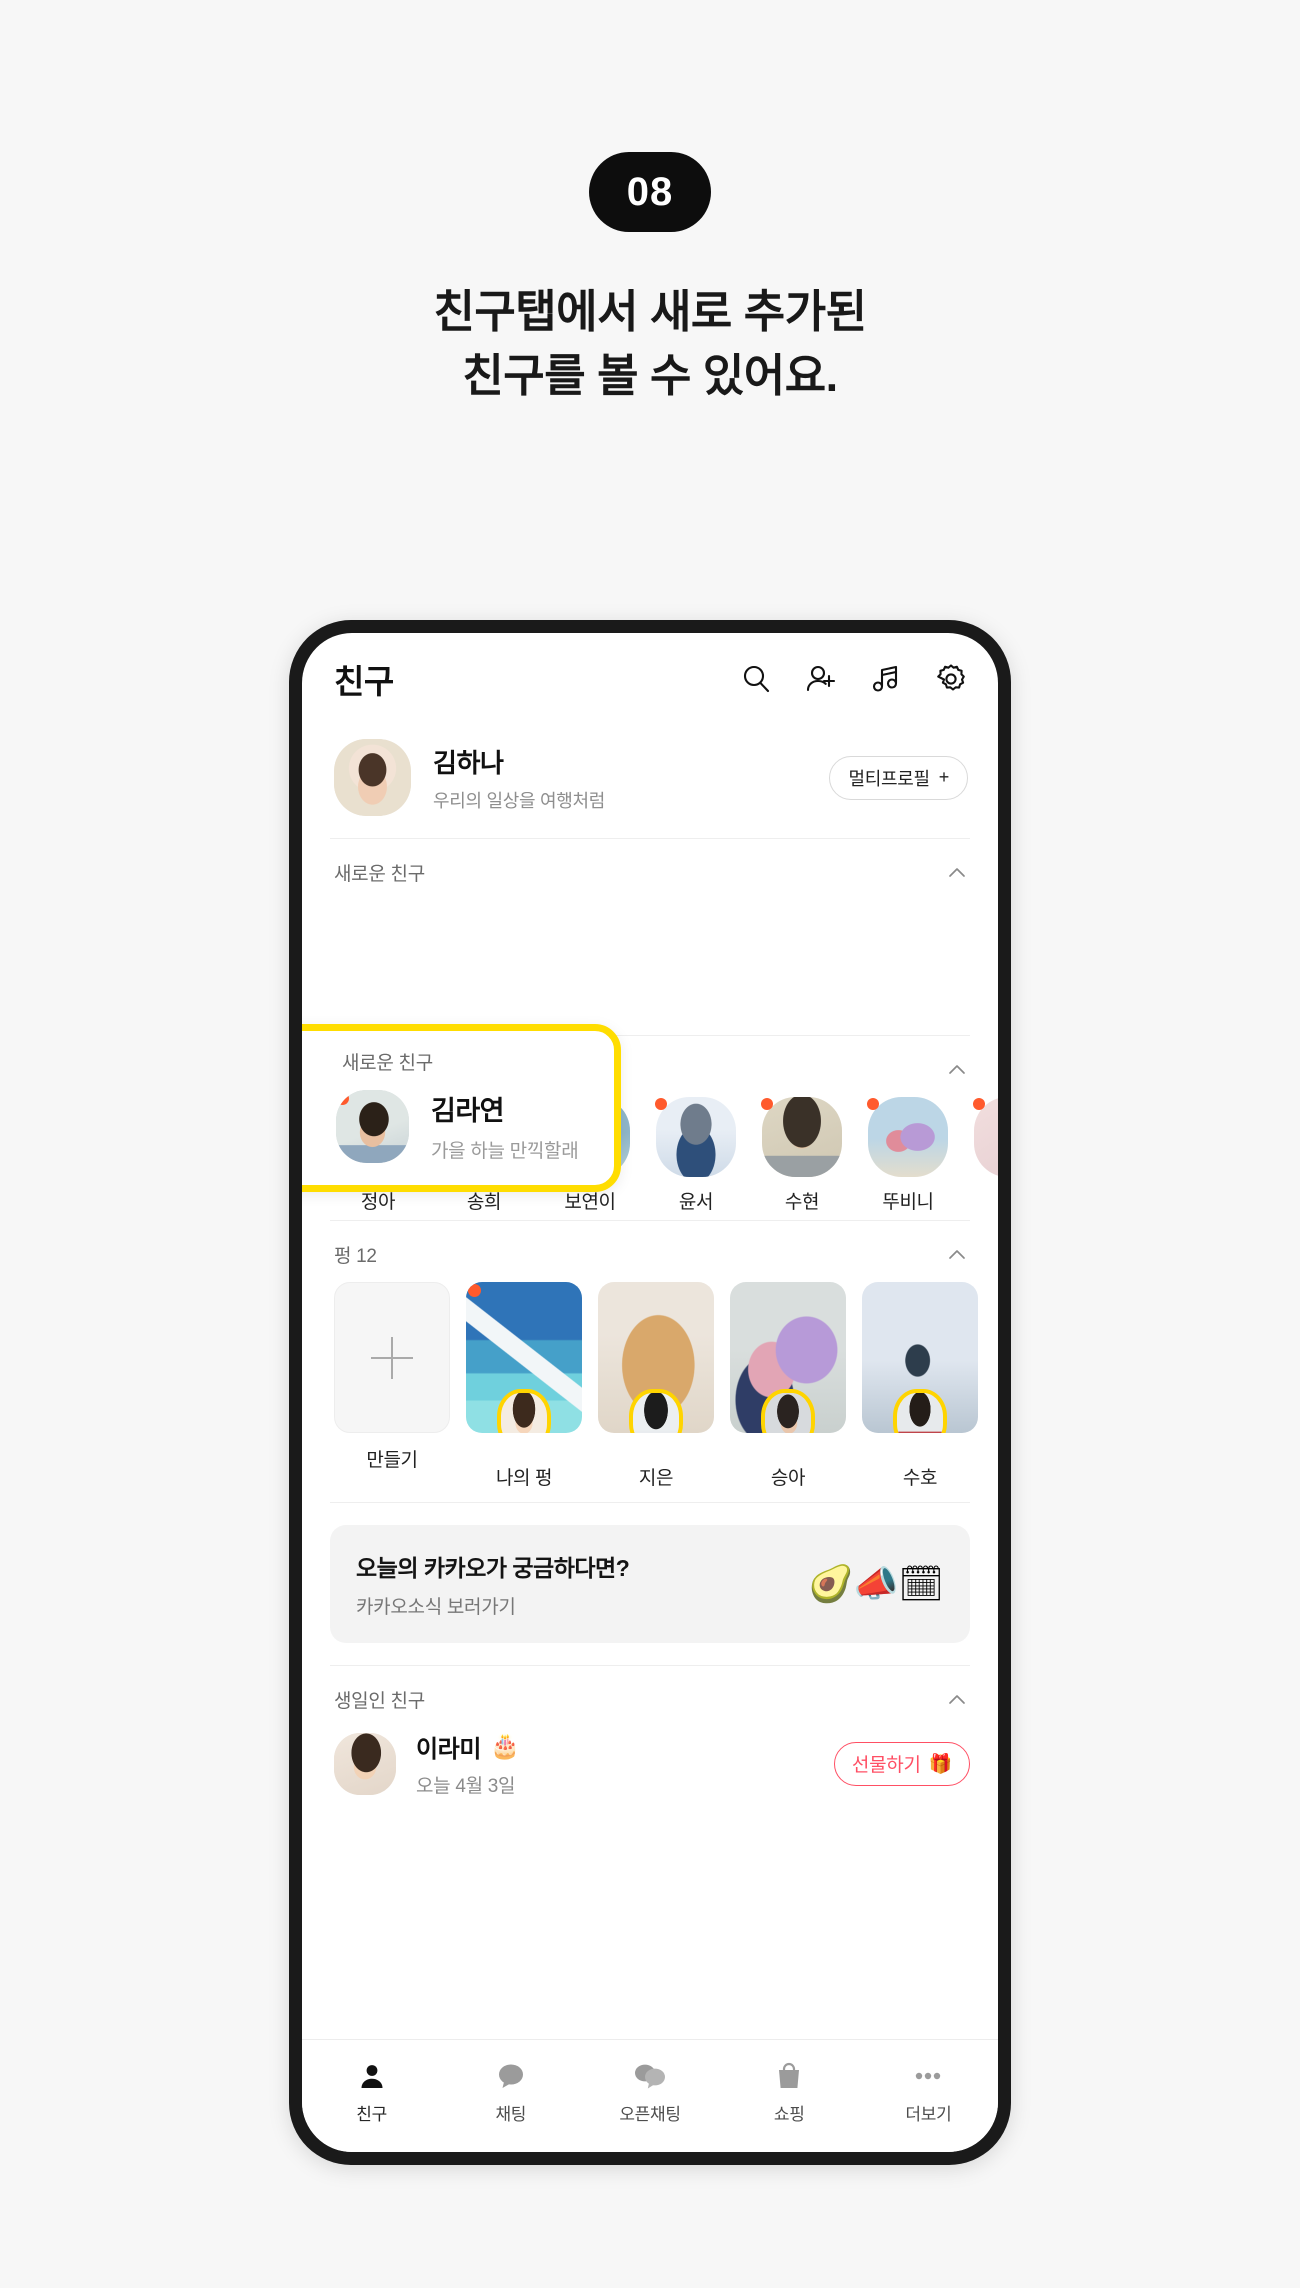 Image resolution: width=1300 pixels, height=2288 pixels. I want to click on new-friend-texts: 김라연 가을 하늘 만끽할래, so click(505, 1126).